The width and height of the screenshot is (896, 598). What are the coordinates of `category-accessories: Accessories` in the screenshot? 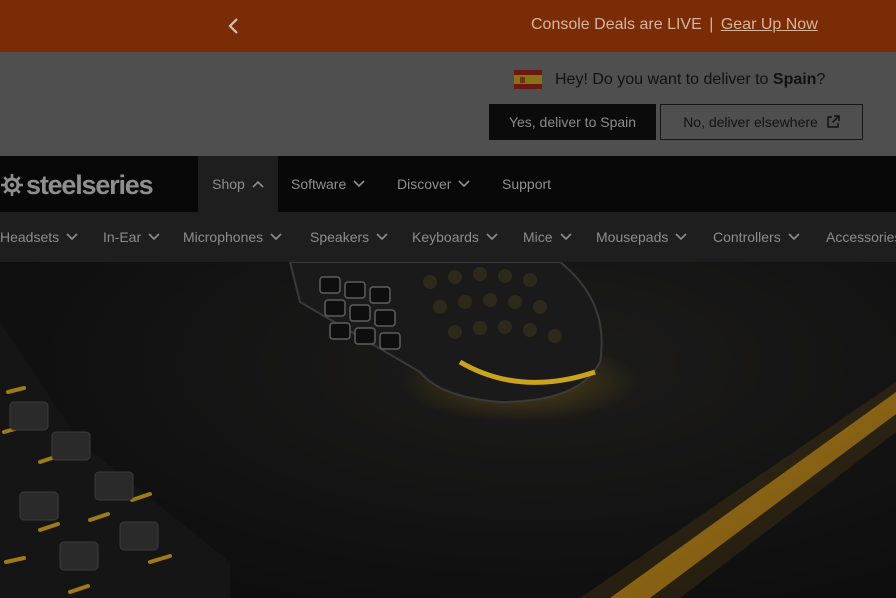 It's located at (861, 237).